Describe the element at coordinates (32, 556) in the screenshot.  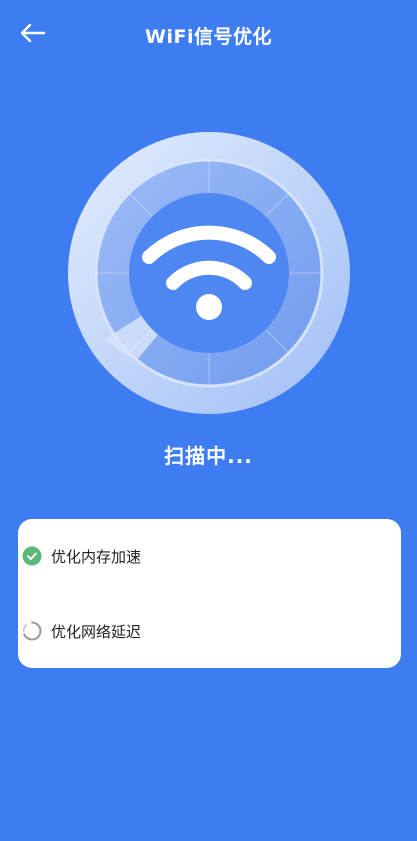
I see `check-circle-icon` at that location.